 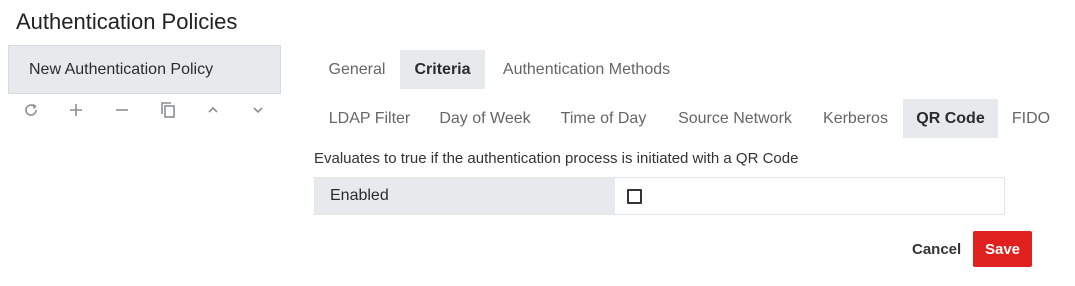 I want to click on plus-icon, so click(x=76, y=110).